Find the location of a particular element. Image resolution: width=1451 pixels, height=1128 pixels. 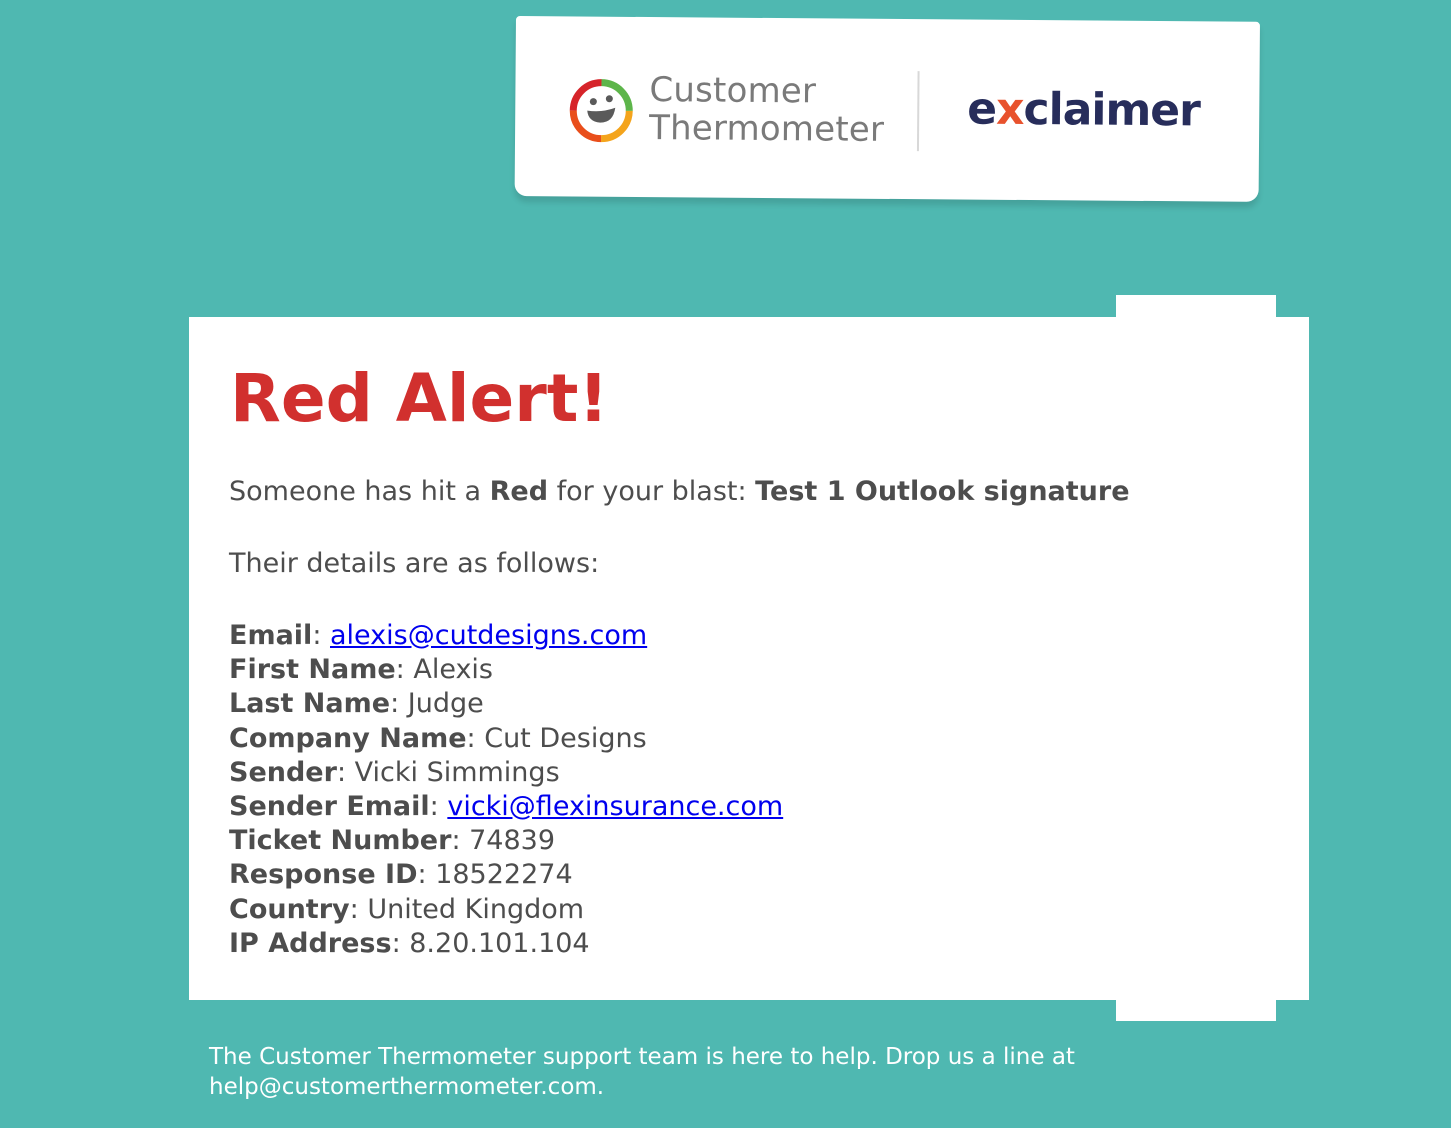

detail-label: Sender Email is located at coordinates (329, 806).